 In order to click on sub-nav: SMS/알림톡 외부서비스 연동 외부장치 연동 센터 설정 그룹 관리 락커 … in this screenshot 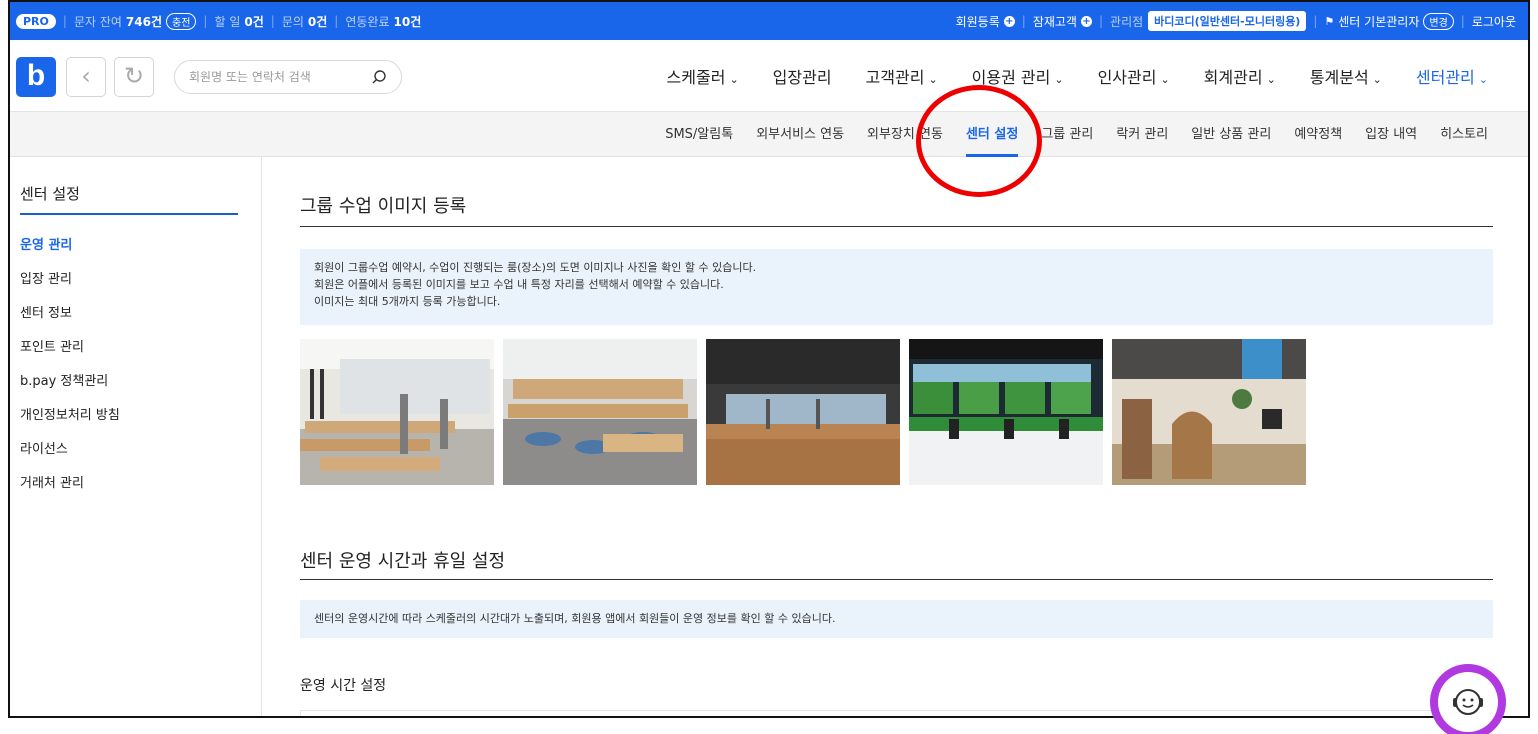, I will do `click(769, 134)`.